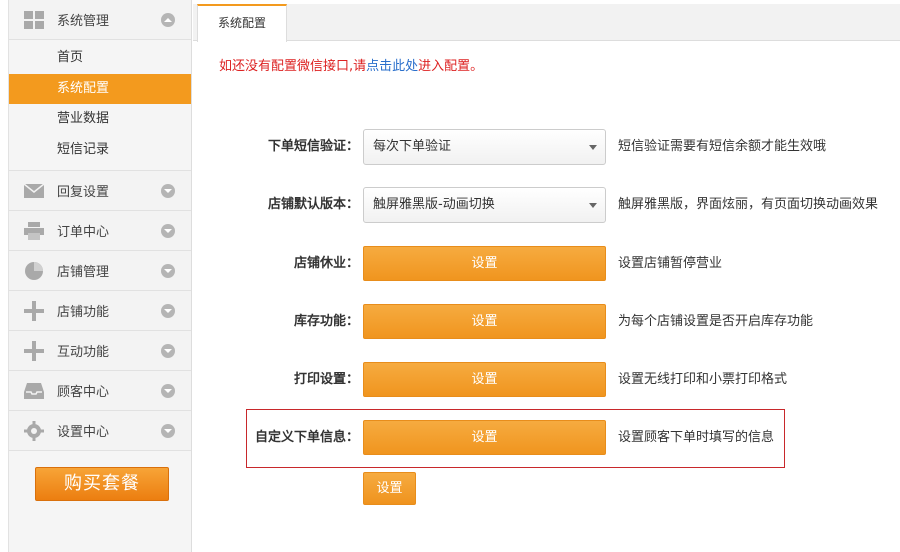  What do you see at coordinates (703, 379) in the screenshot?
I see `setting-description: 设置无线打印和小票打印格式` at bounding box center [703, 379].